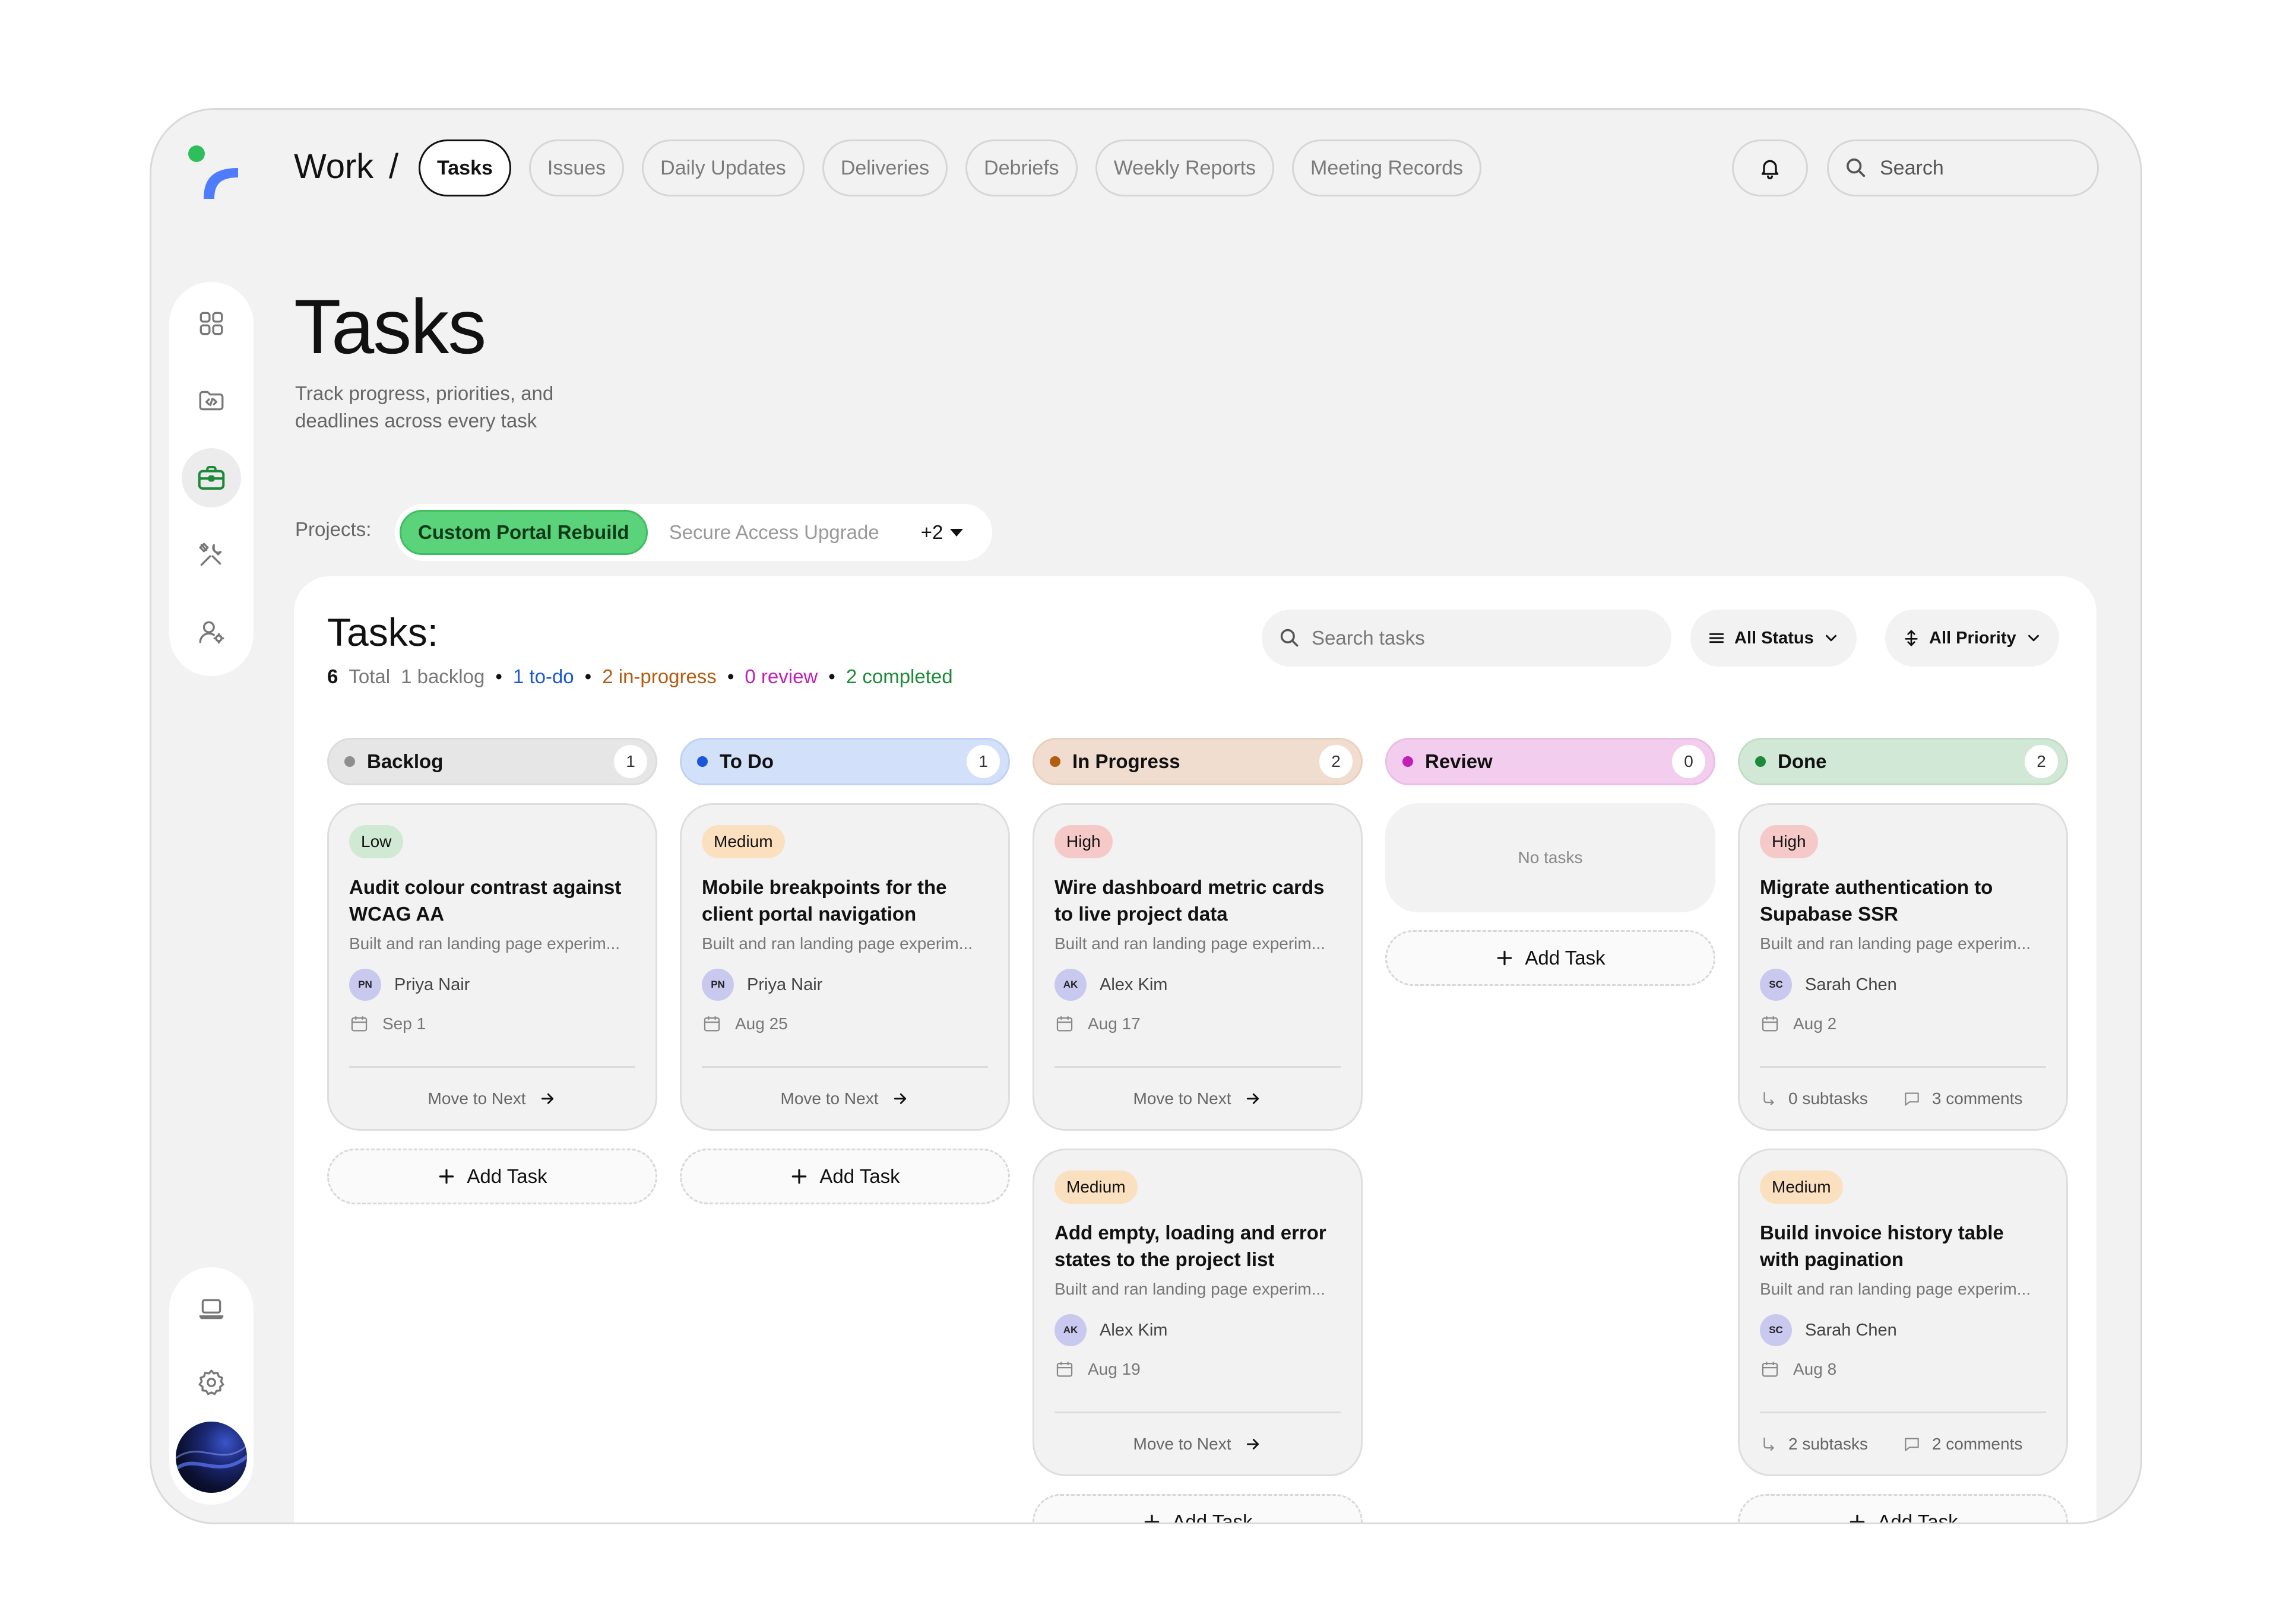  What do you see at coordinates (211, 478) in the screenshot?
I see `sidebar-item-work` at bounding box center [211, 478].